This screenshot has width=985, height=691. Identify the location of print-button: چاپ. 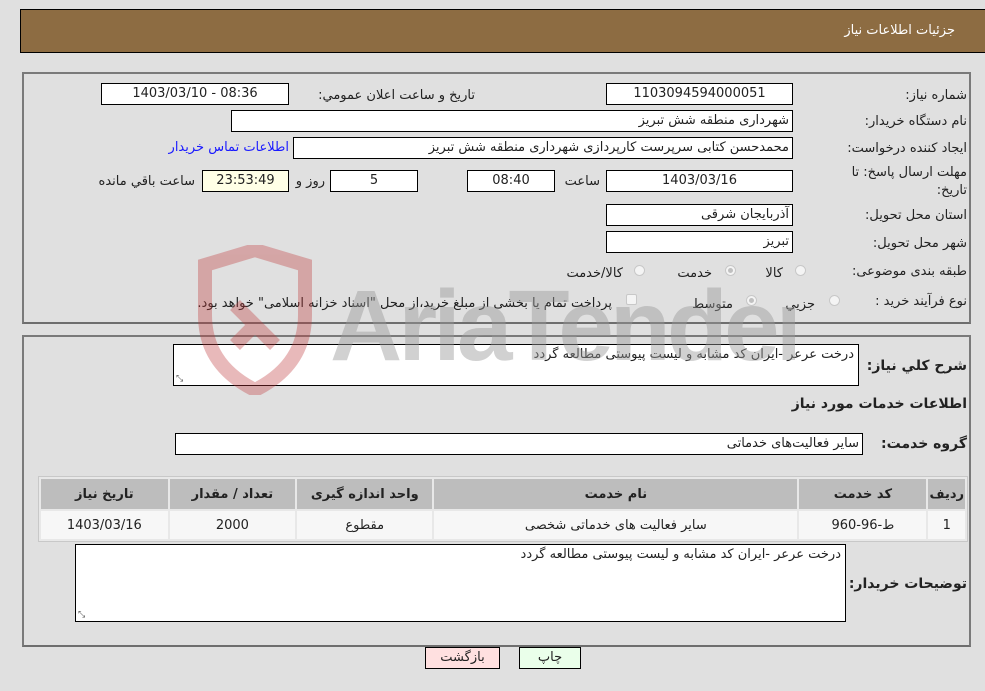
(550, 658).